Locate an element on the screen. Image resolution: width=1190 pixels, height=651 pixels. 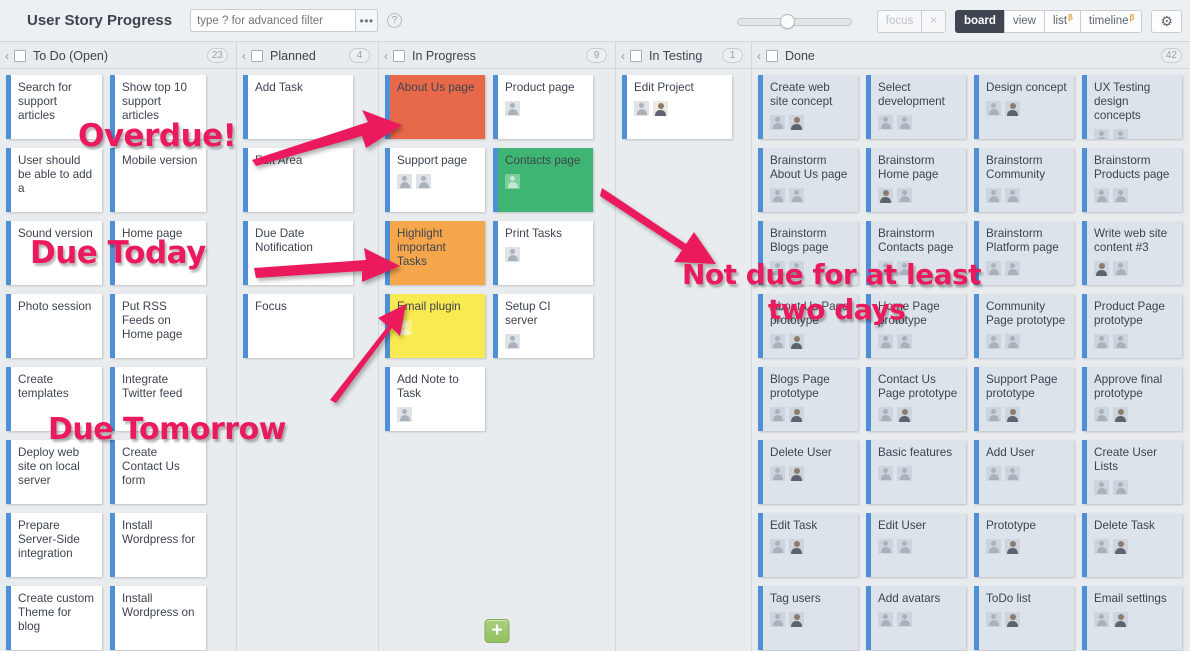
task-card: Highlight important Tasks is located at coordinates (435, 253).